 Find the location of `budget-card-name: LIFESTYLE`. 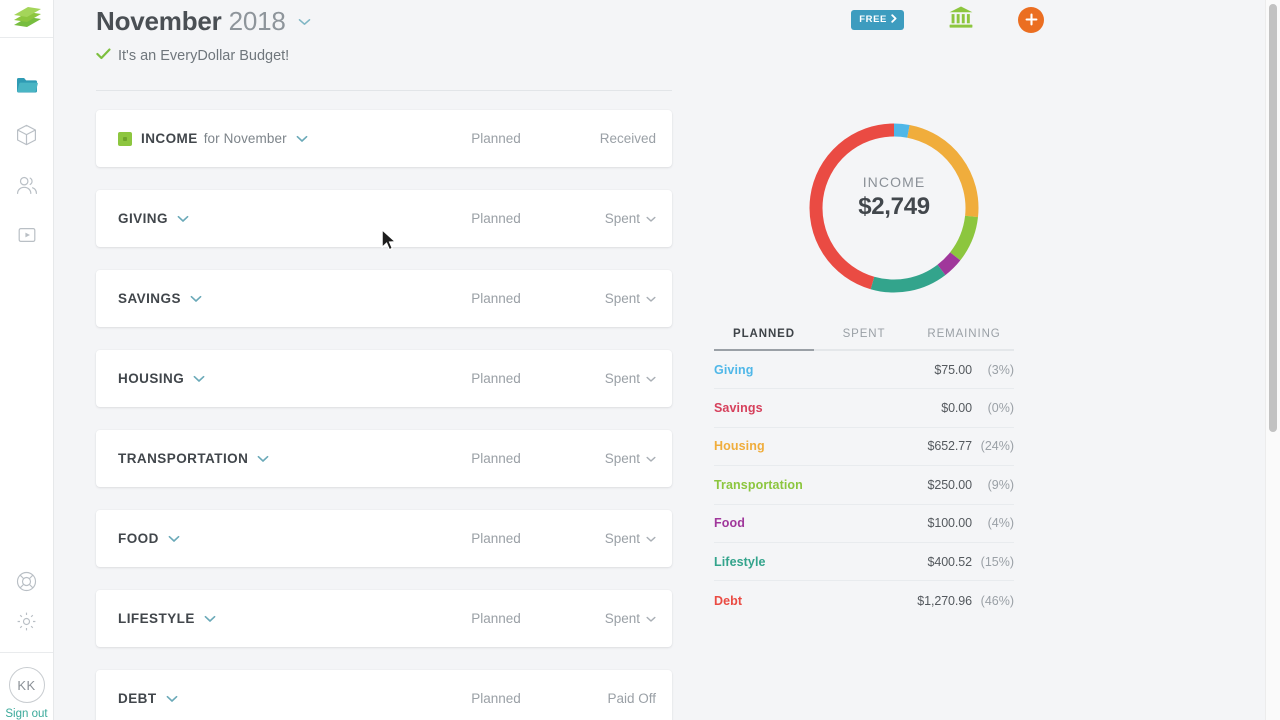

budget-card-name: LIFESTYLE is located at coordinates (156, 618).